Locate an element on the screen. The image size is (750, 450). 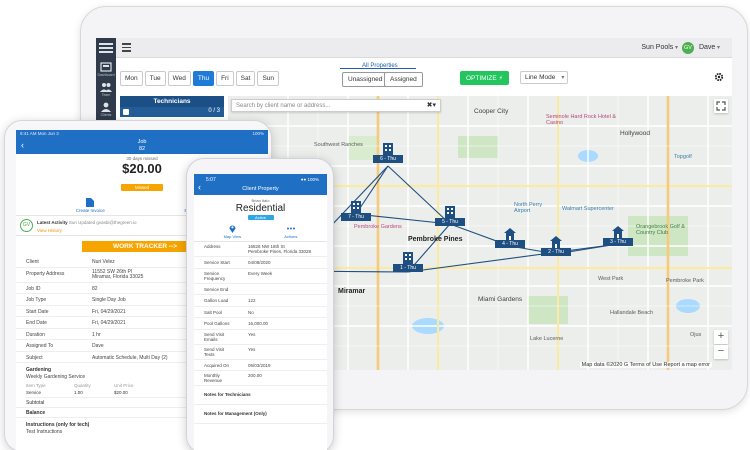
route-stop-label: 7 - Thu is located at coordinates (356, 217).